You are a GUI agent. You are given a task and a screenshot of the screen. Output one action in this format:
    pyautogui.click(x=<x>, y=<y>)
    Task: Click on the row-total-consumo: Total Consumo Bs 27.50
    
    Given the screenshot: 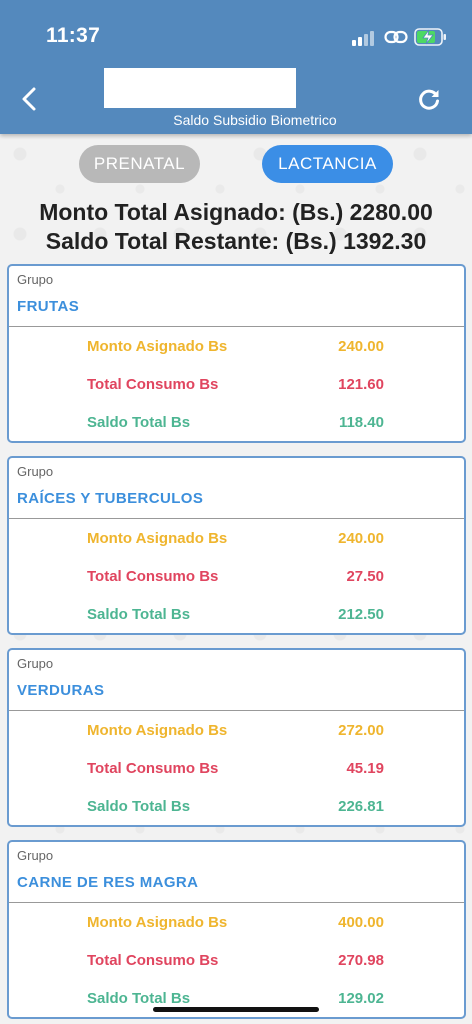 What is the action you would take?
    pyautogui.click(x=236, y=578)
    